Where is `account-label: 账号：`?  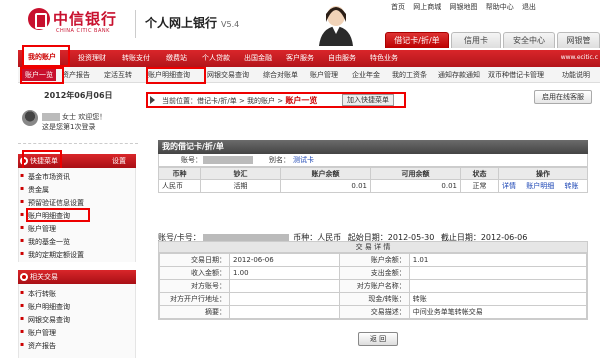
account-label: 账号： is located at coordinates (191, 160).